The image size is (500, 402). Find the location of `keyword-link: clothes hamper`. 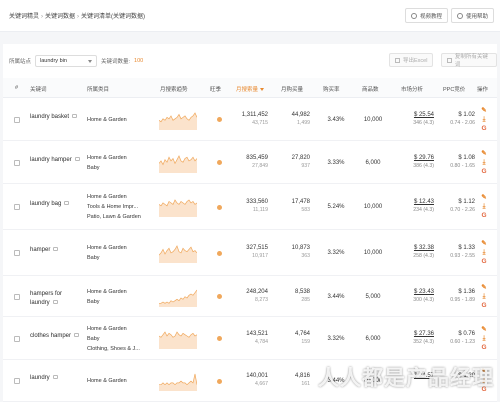

keyword-link: clothes hamper is located at coordinates (56, 336).